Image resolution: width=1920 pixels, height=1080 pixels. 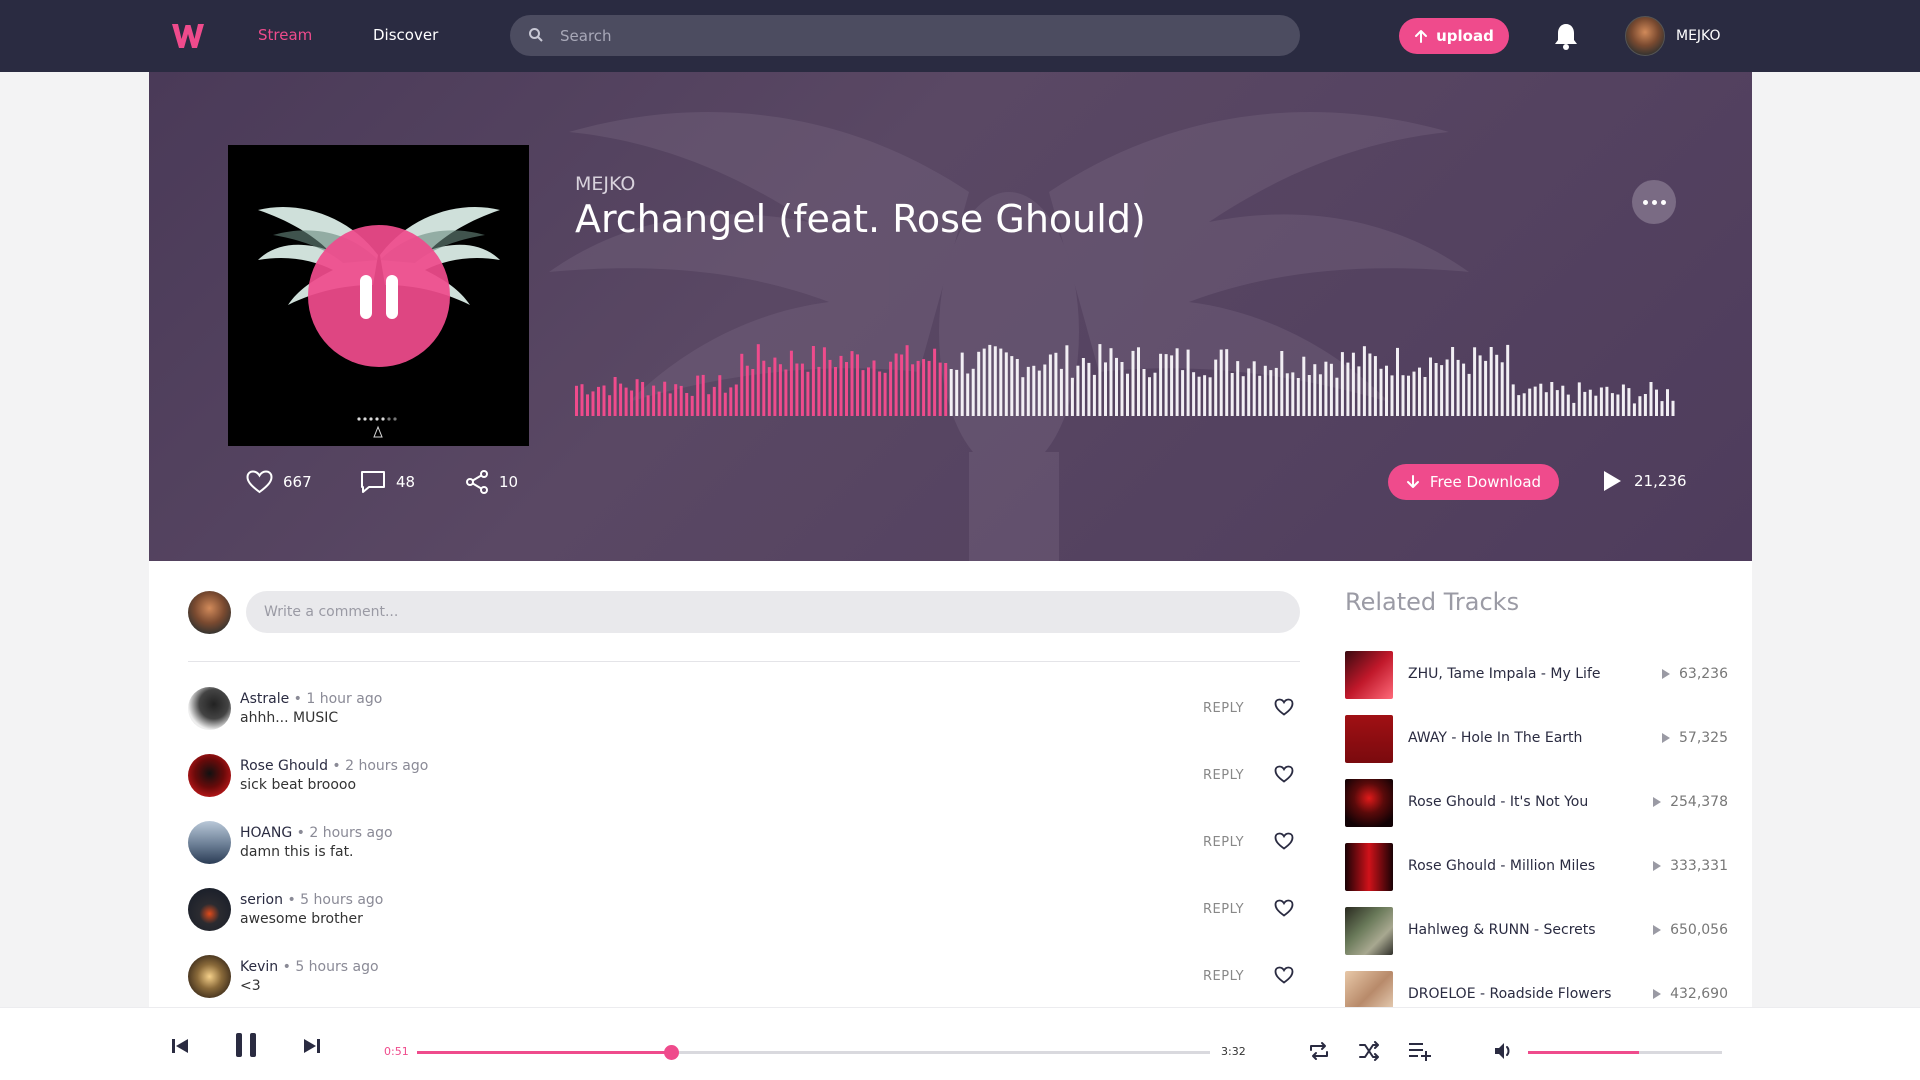 I want to click on logo-icon, so click(x=188, y=36).